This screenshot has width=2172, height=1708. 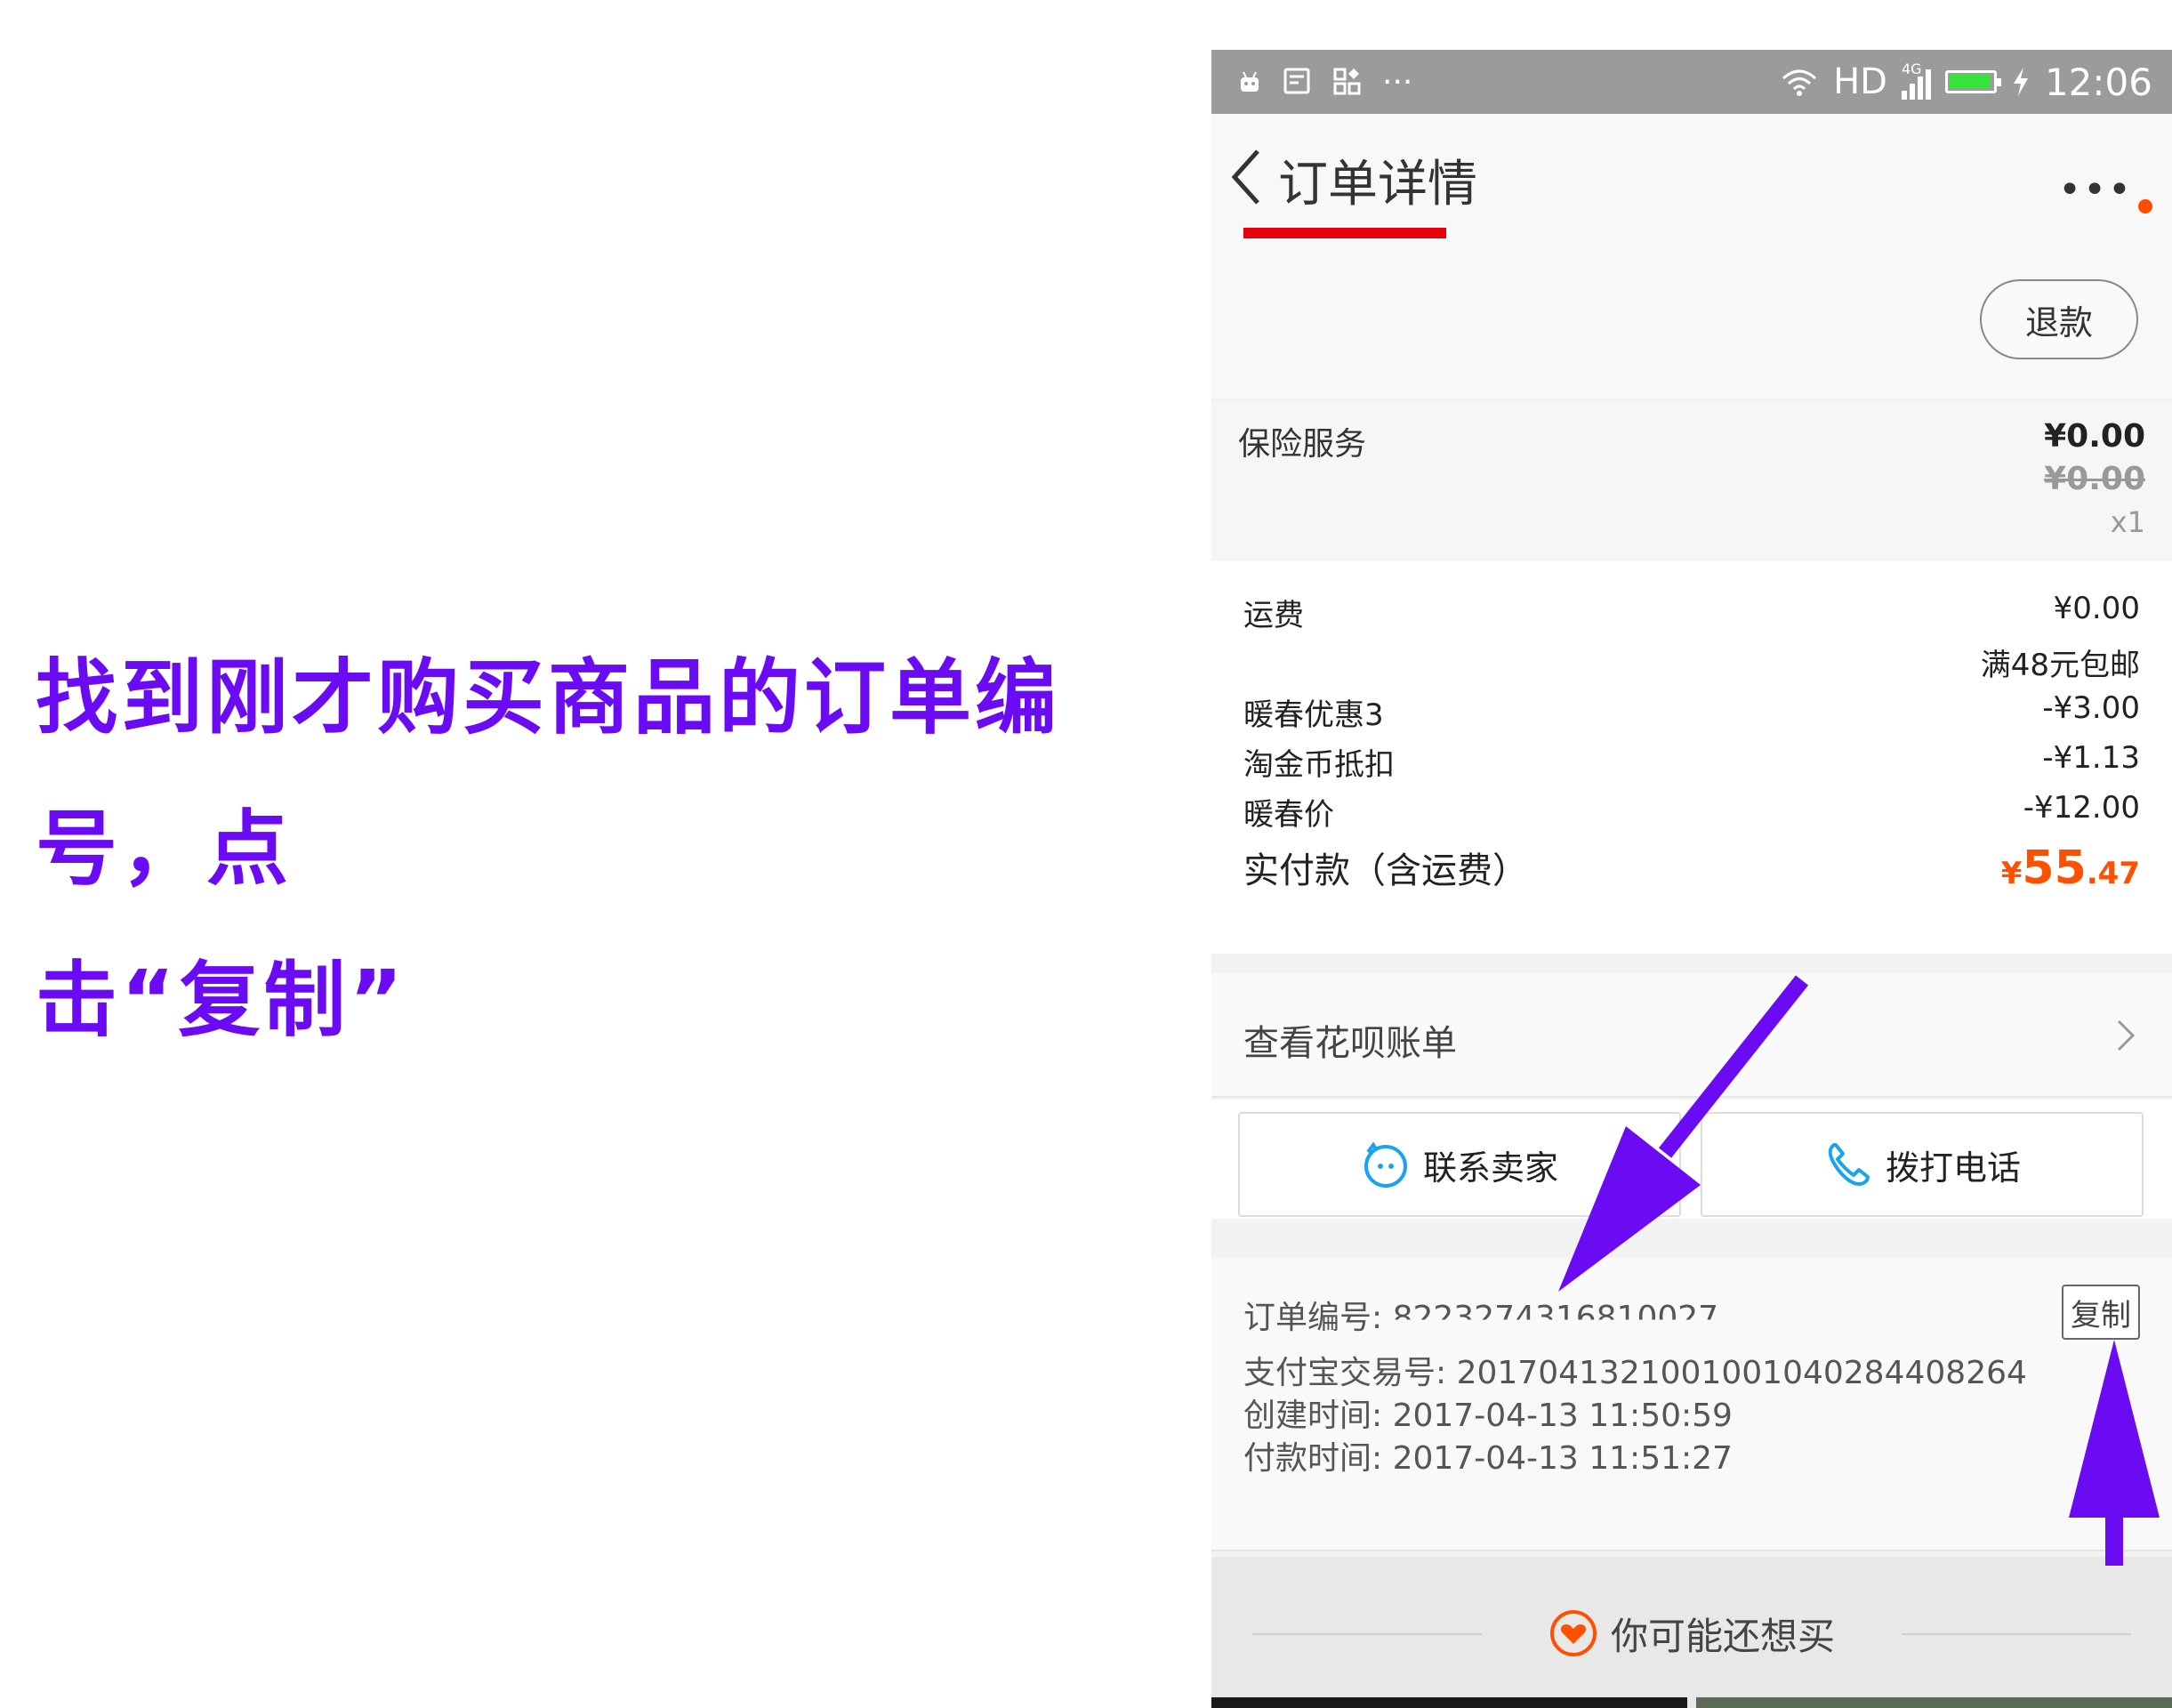 What do you see at coordinates (1563, 1416) in the screenshot?
I see `created-time-value: 2017-04-13 11:50:59` at bounding box center [1563, 1416].